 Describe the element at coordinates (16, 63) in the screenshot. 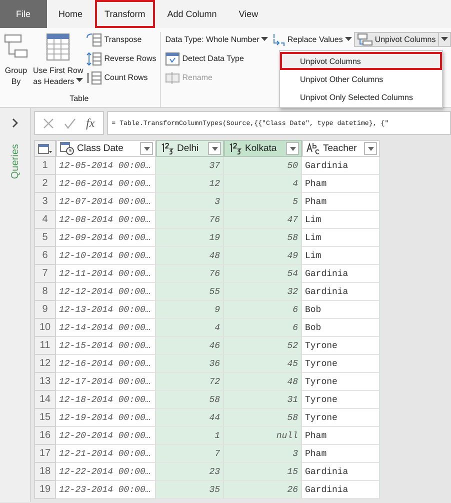

I see `group-by-button: Group By` at that location.